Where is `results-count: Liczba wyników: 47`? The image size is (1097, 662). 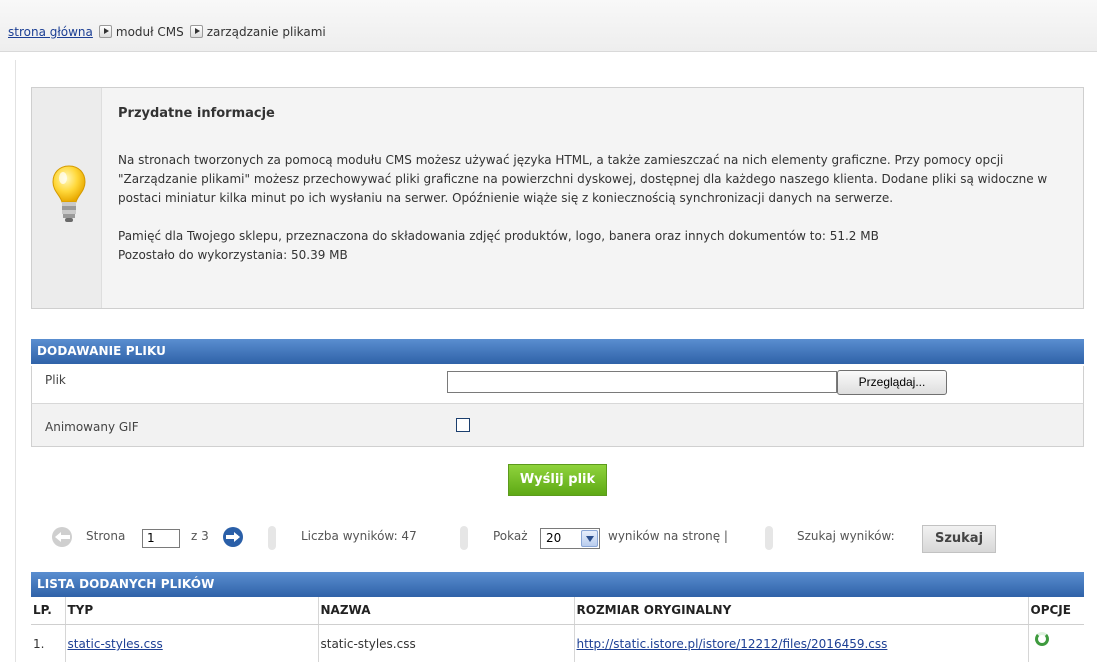 results-count: Liczba wyników: 47 is located at coordinates (359, 536).